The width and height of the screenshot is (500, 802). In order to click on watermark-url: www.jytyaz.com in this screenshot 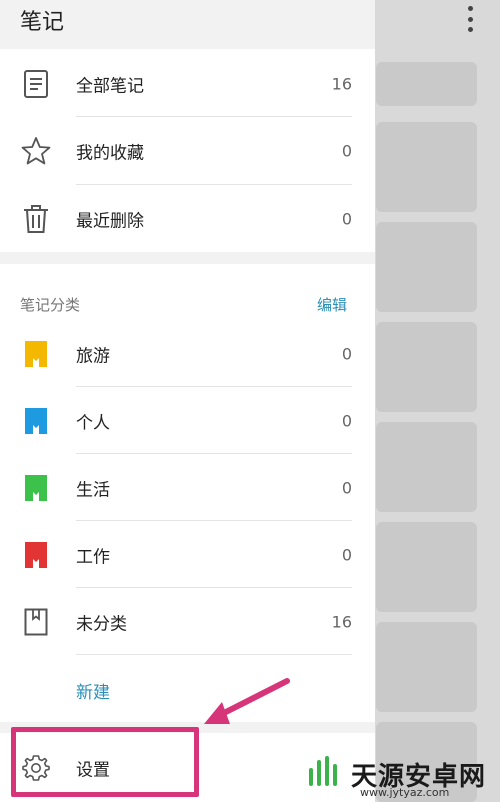, I will do `click(405, 792)`.